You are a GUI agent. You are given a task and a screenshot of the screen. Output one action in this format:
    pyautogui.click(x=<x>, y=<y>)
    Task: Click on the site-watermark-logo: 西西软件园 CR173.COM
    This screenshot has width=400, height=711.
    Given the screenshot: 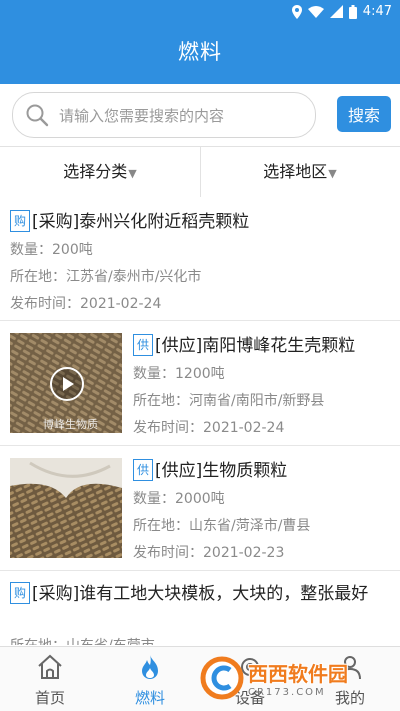 What is the action you would take?
    pyautogui.click(x=293, y=678)
    